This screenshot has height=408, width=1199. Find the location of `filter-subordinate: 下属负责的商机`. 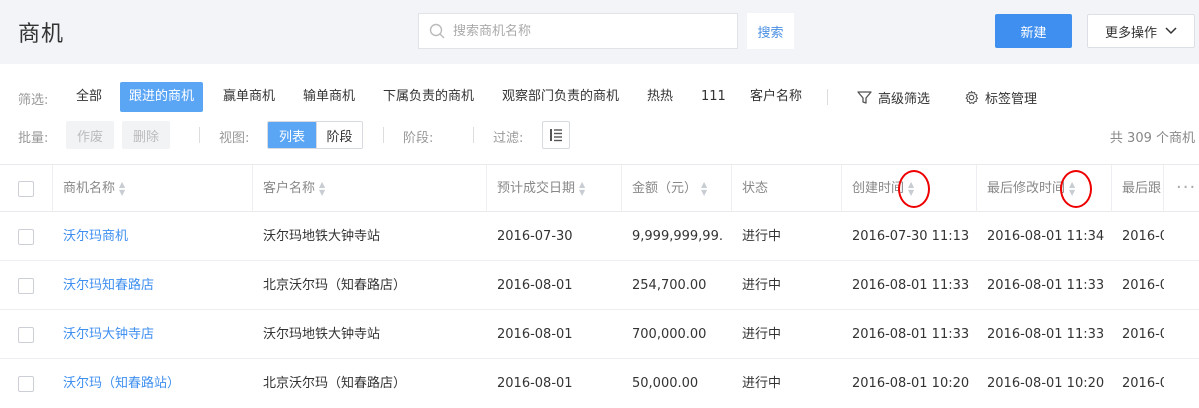

filter-subordinate: 下属负责的商机 is located at coordinates (428, 97).